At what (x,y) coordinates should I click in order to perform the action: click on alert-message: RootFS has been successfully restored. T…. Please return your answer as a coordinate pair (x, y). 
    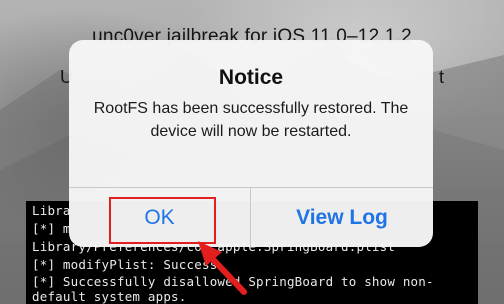
    Looking at the image, I should click on (251, 120).